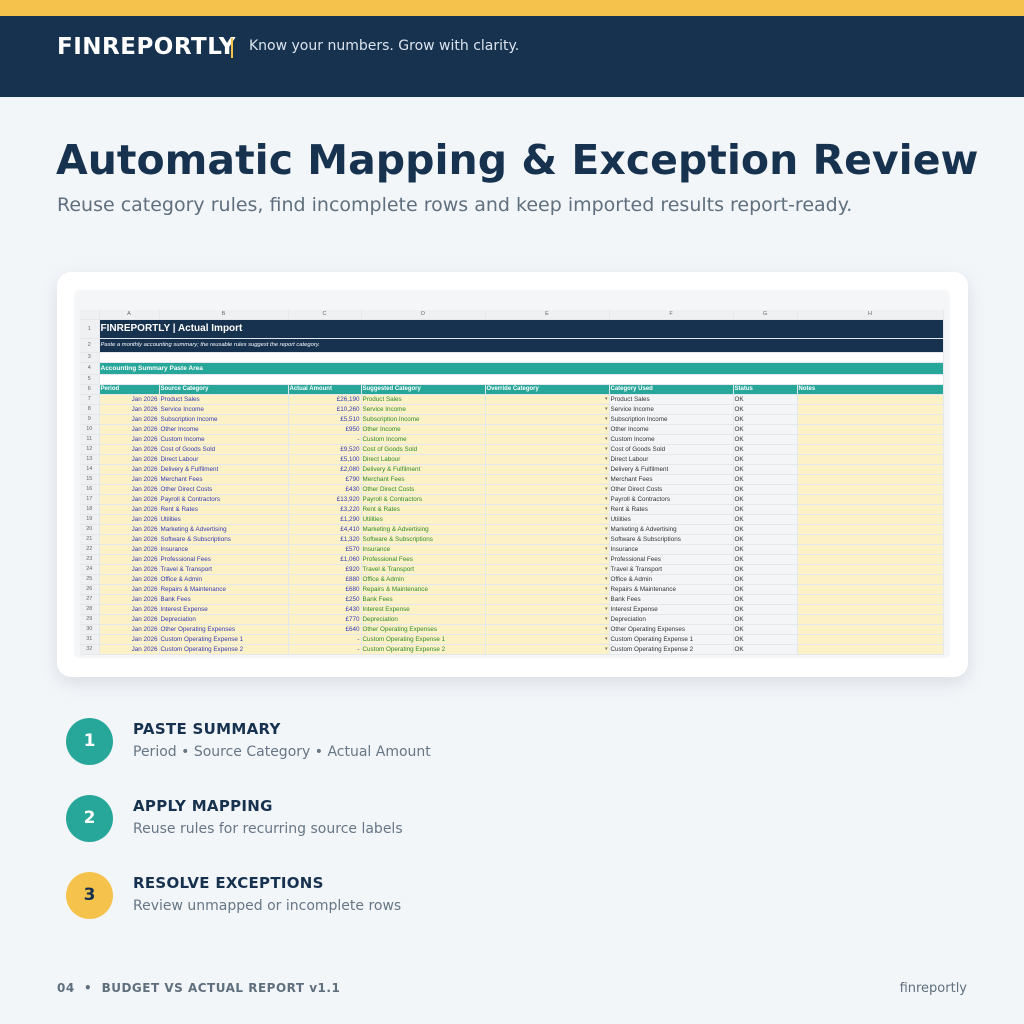 The width and height of the screenshot is (1024, 1024). Describe the element at coordinates (224, 539) in the screenshot. I see `source-category-cell: Software & Subscriptions` at that location.